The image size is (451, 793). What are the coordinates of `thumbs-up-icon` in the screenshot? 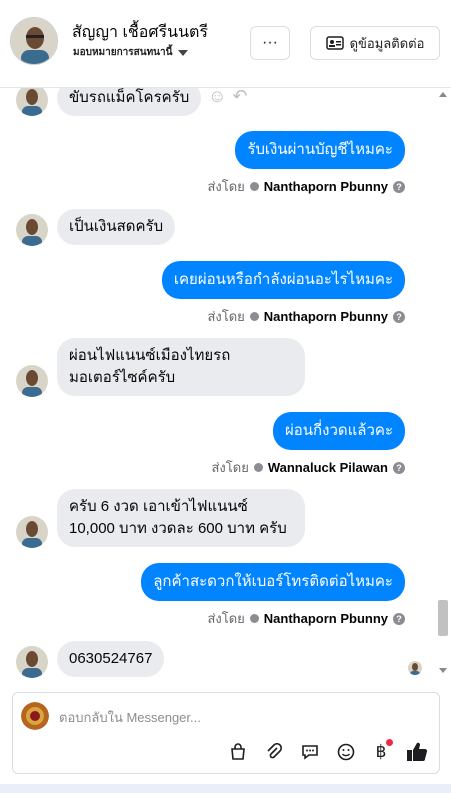 It's located at (417, 752).